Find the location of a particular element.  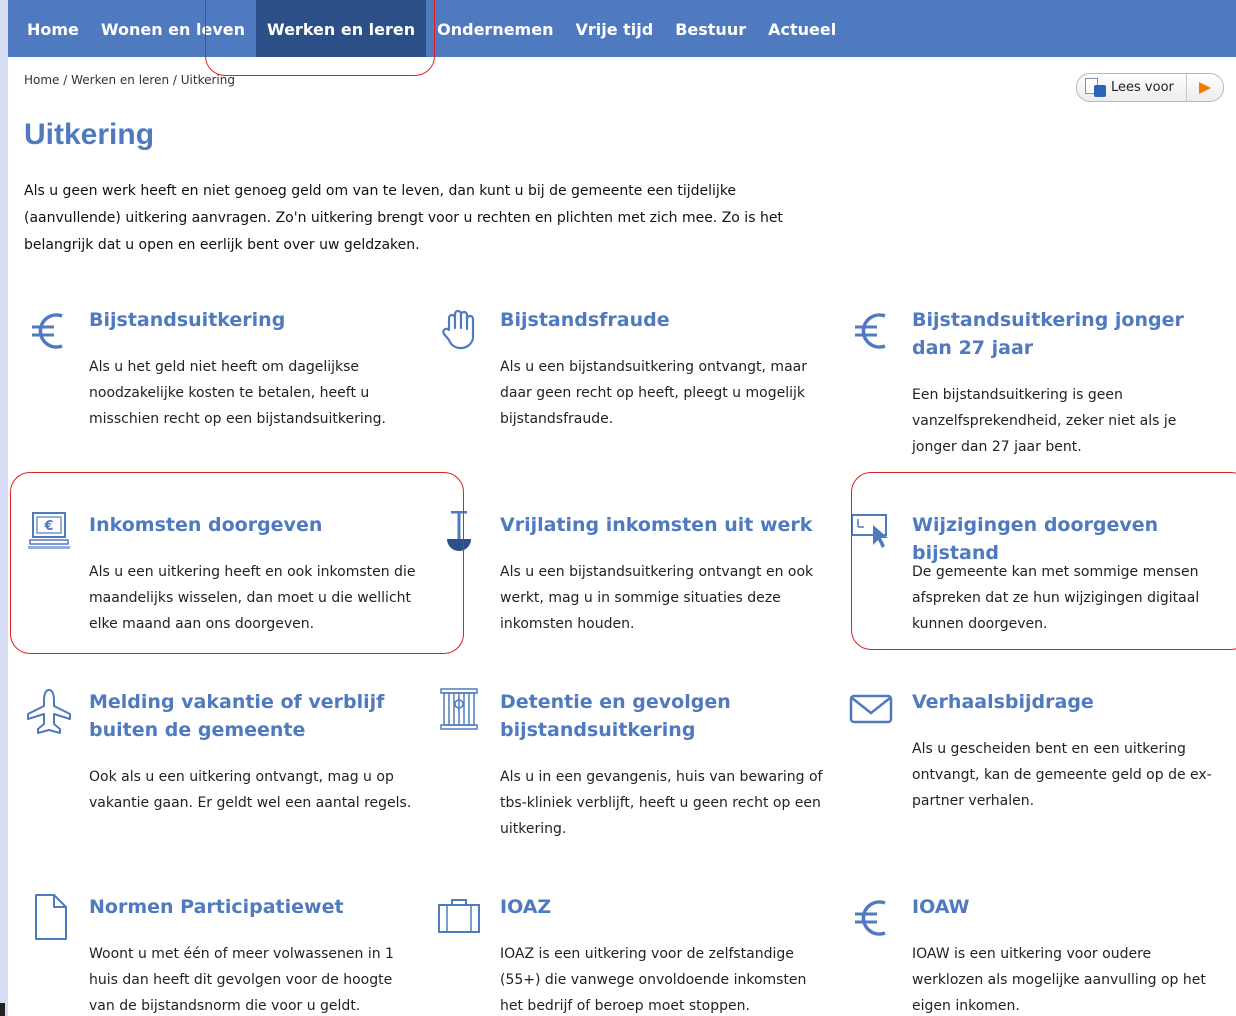

airplane-icon is located at coordinates (49, 711).